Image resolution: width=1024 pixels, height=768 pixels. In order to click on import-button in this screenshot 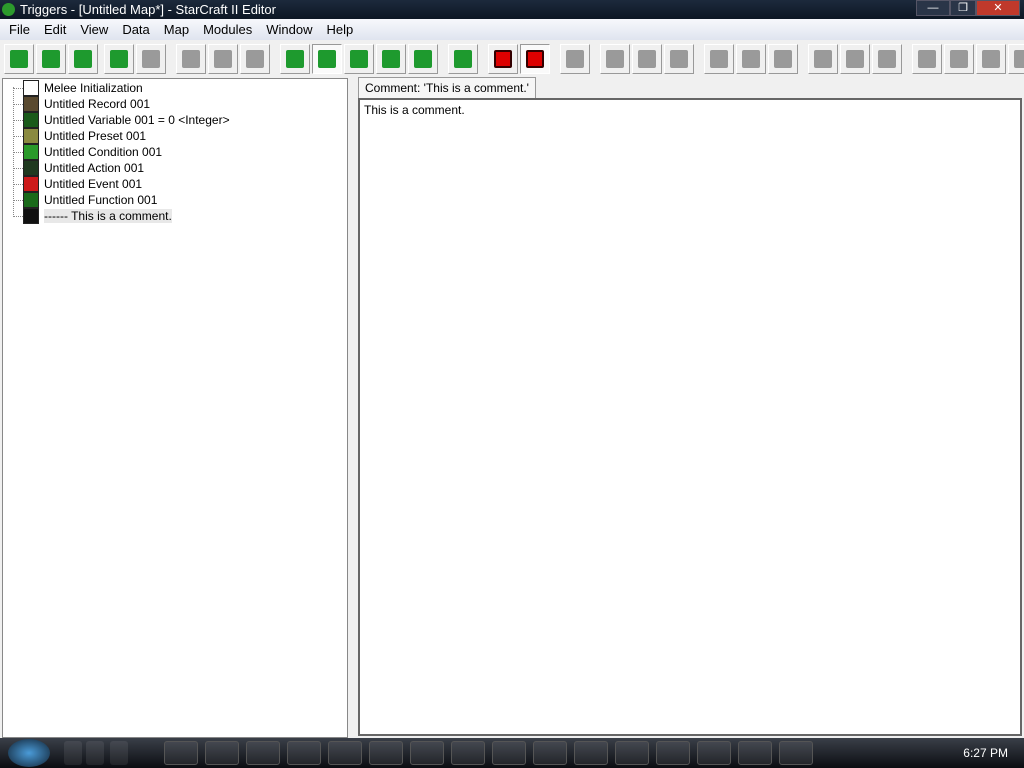, I will do `click(423, 59)`.